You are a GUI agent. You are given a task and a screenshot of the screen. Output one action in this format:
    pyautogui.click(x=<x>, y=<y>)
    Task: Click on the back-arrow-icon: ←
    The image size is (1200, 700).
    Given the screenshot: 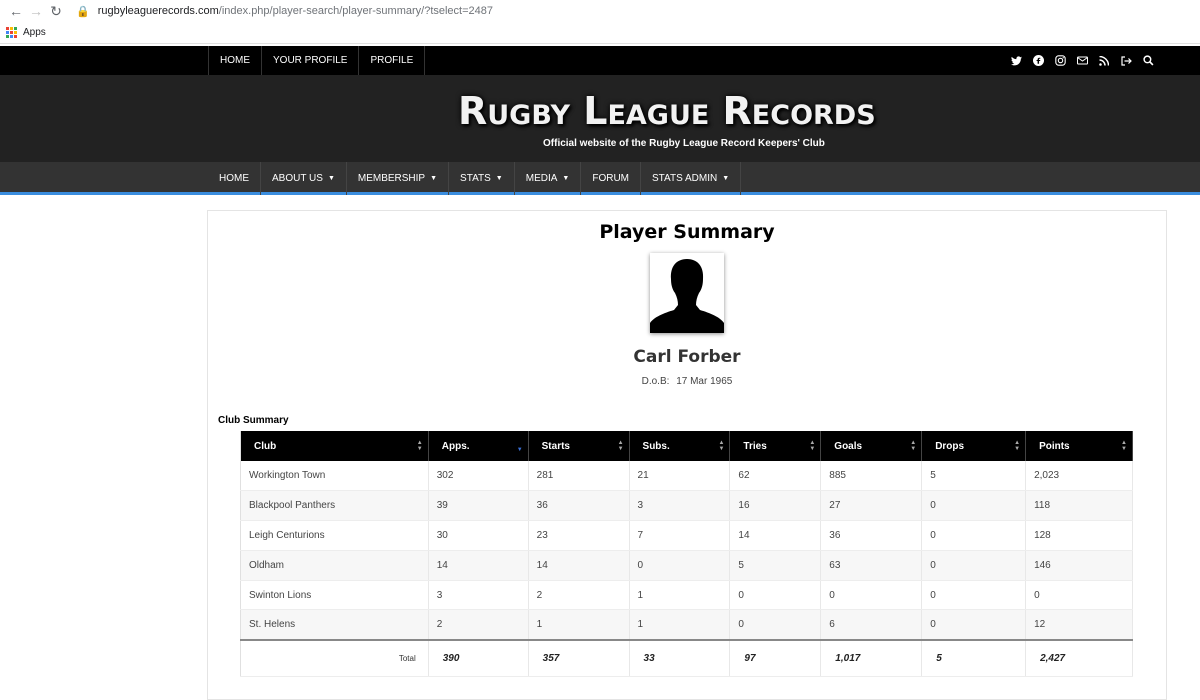 What is the action you would take?
    pyautogui.click(x=16, y=11)
    